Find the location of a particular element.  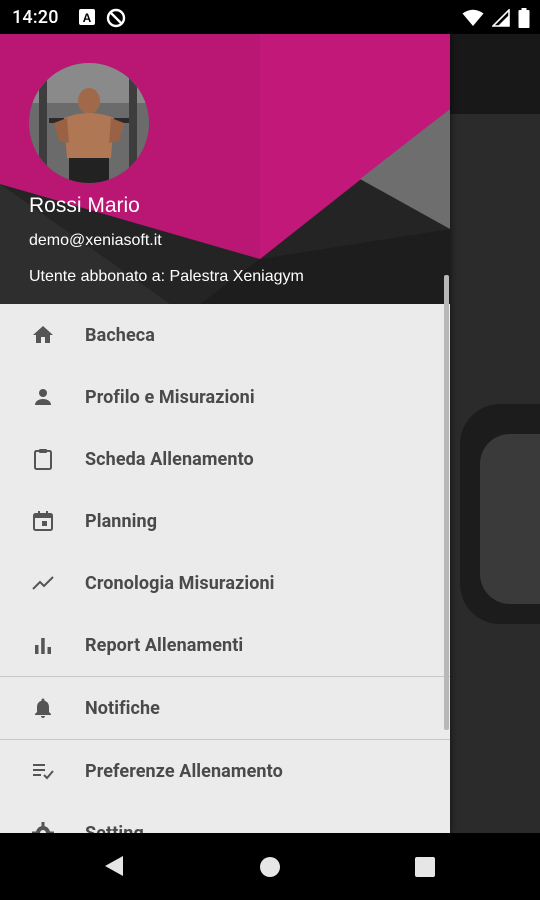

menu-item-label: Bacheca is located at coordinates (120, 335).